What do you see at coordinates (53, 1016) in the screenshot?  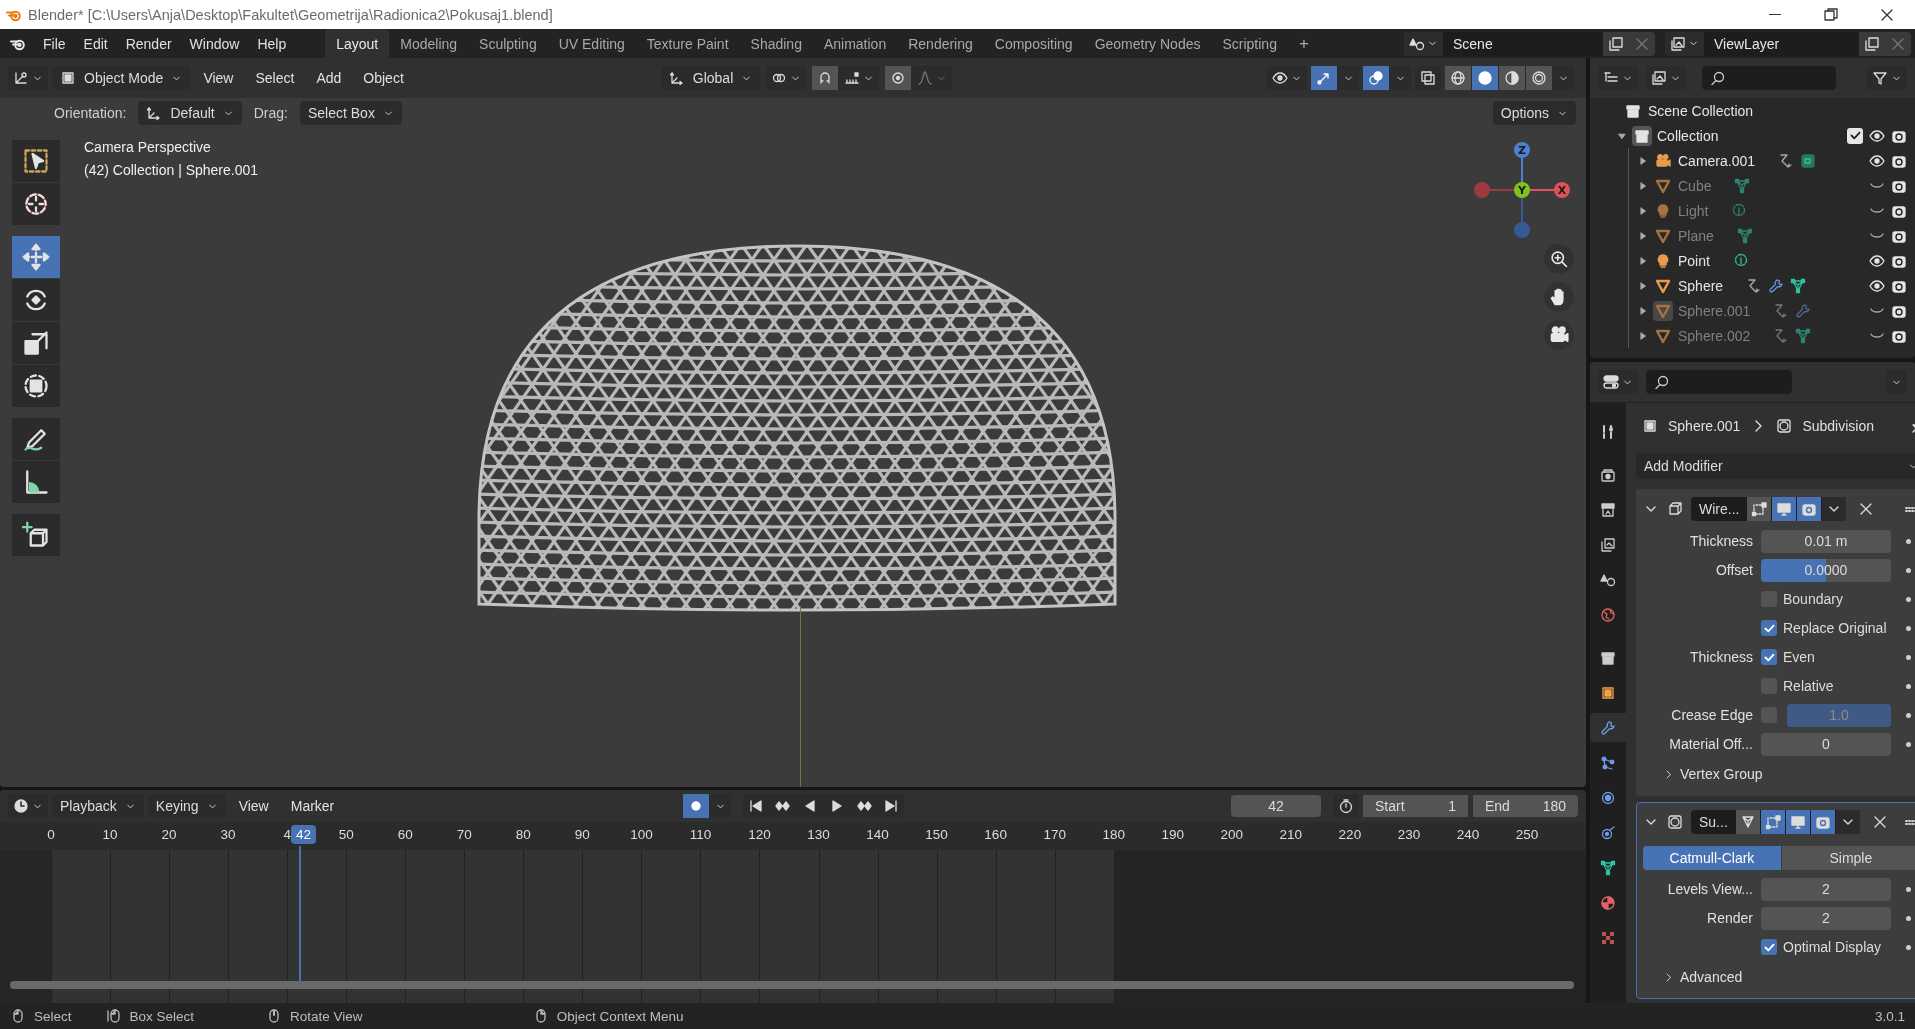 I see `status-hint: Select` at bounding box center [53, 1016].